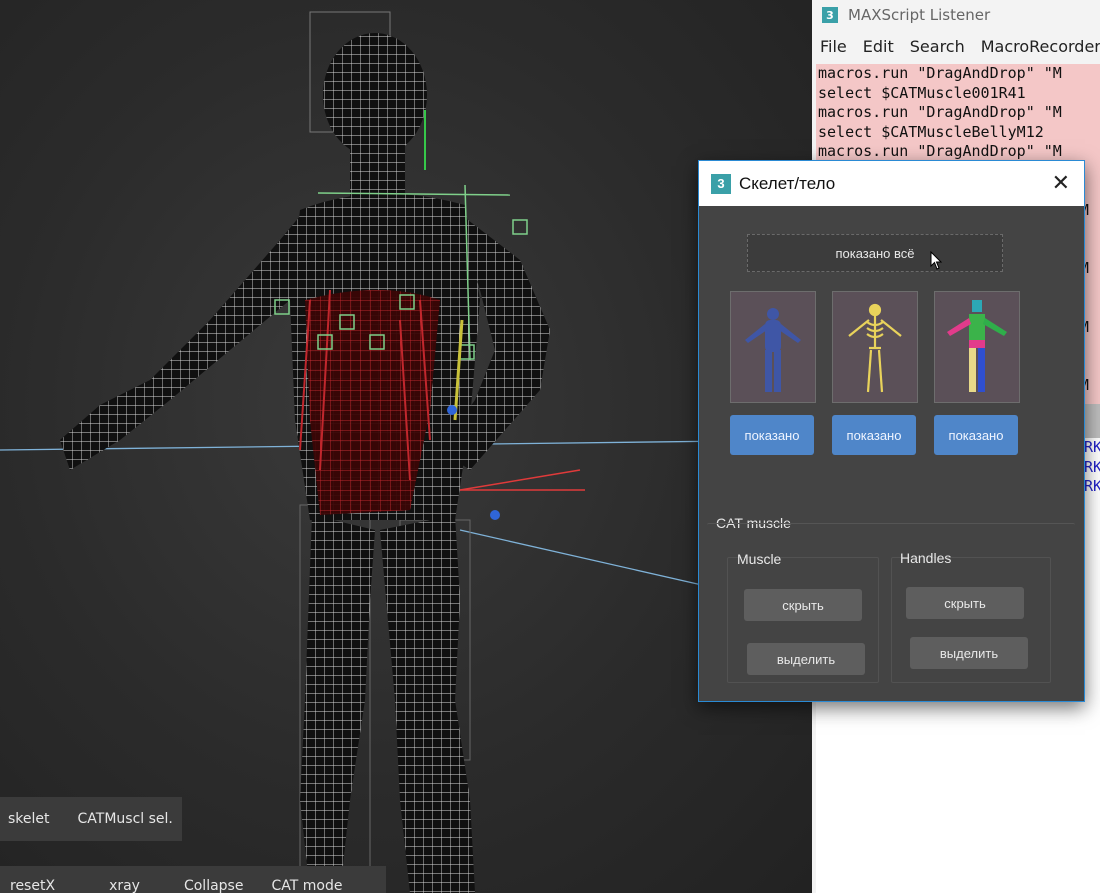 This screenshot has height=893, width=1100. What do you see at coordinates (787, 183) in the screenshot?
I see `dialog-title: Скелет/тело` at bounding box center [787, 183].